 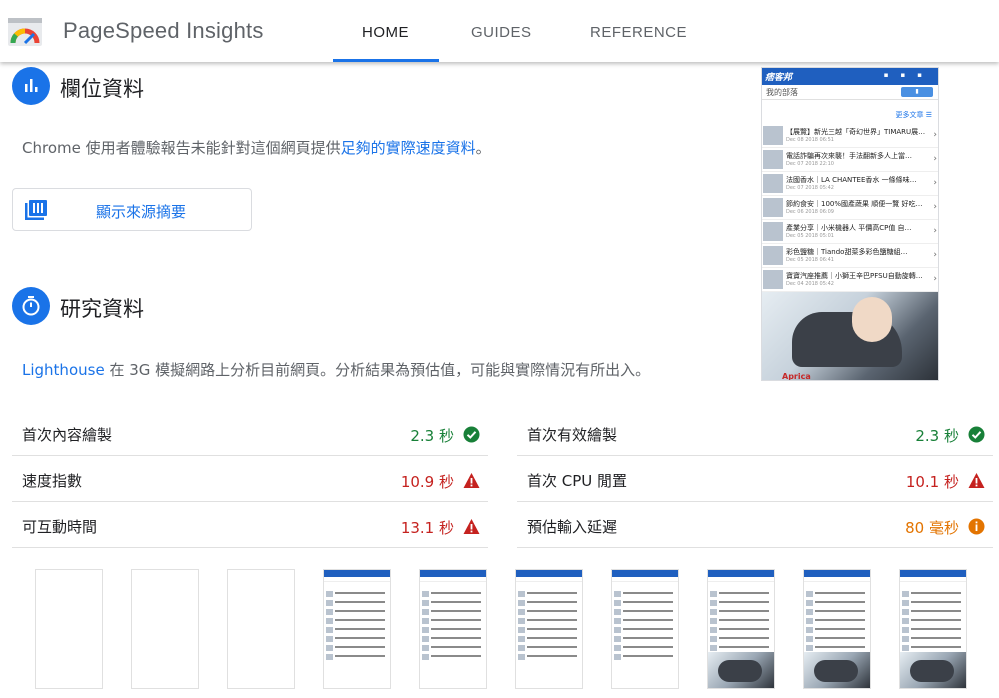 I want to click on ad-brand-text: Aprica, so click(x=796, y=376).